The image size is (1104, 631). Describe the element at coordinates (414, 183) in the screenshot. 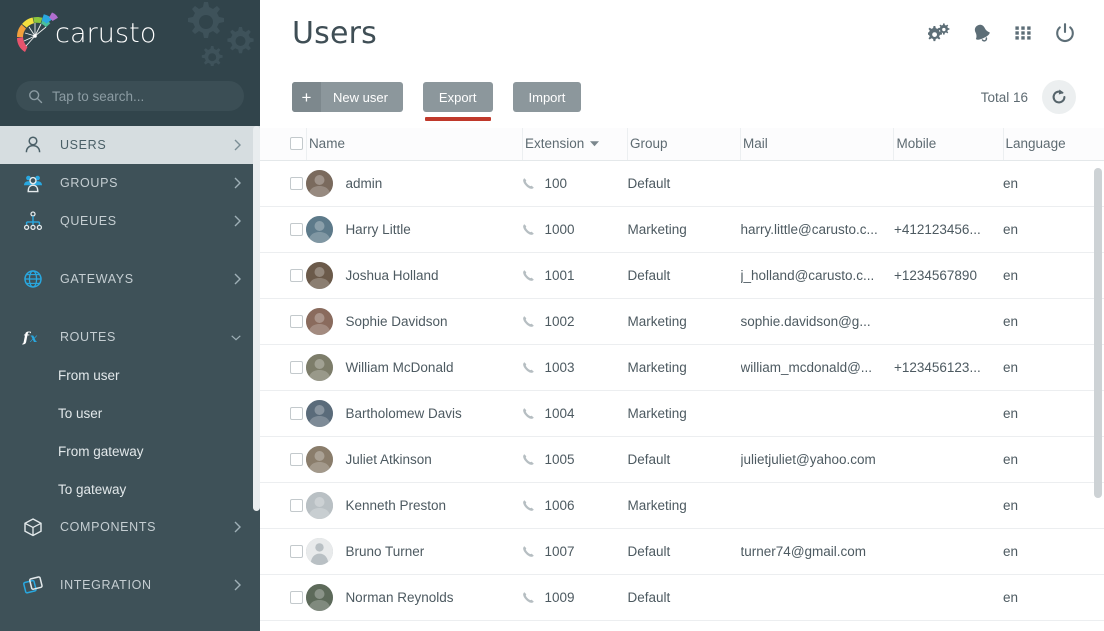

I see `cell-name: admin` at that location.